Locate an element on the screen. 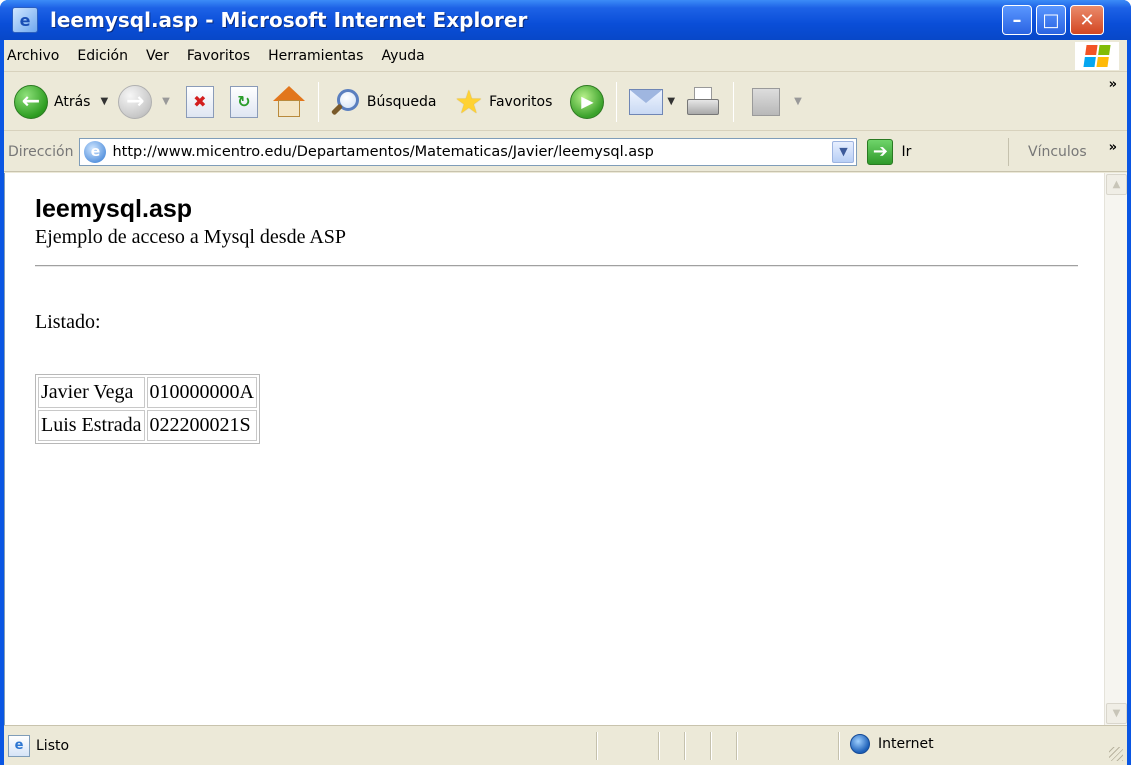  table-row: Javier Vega 010000000A is located at coordinates (147, 392).